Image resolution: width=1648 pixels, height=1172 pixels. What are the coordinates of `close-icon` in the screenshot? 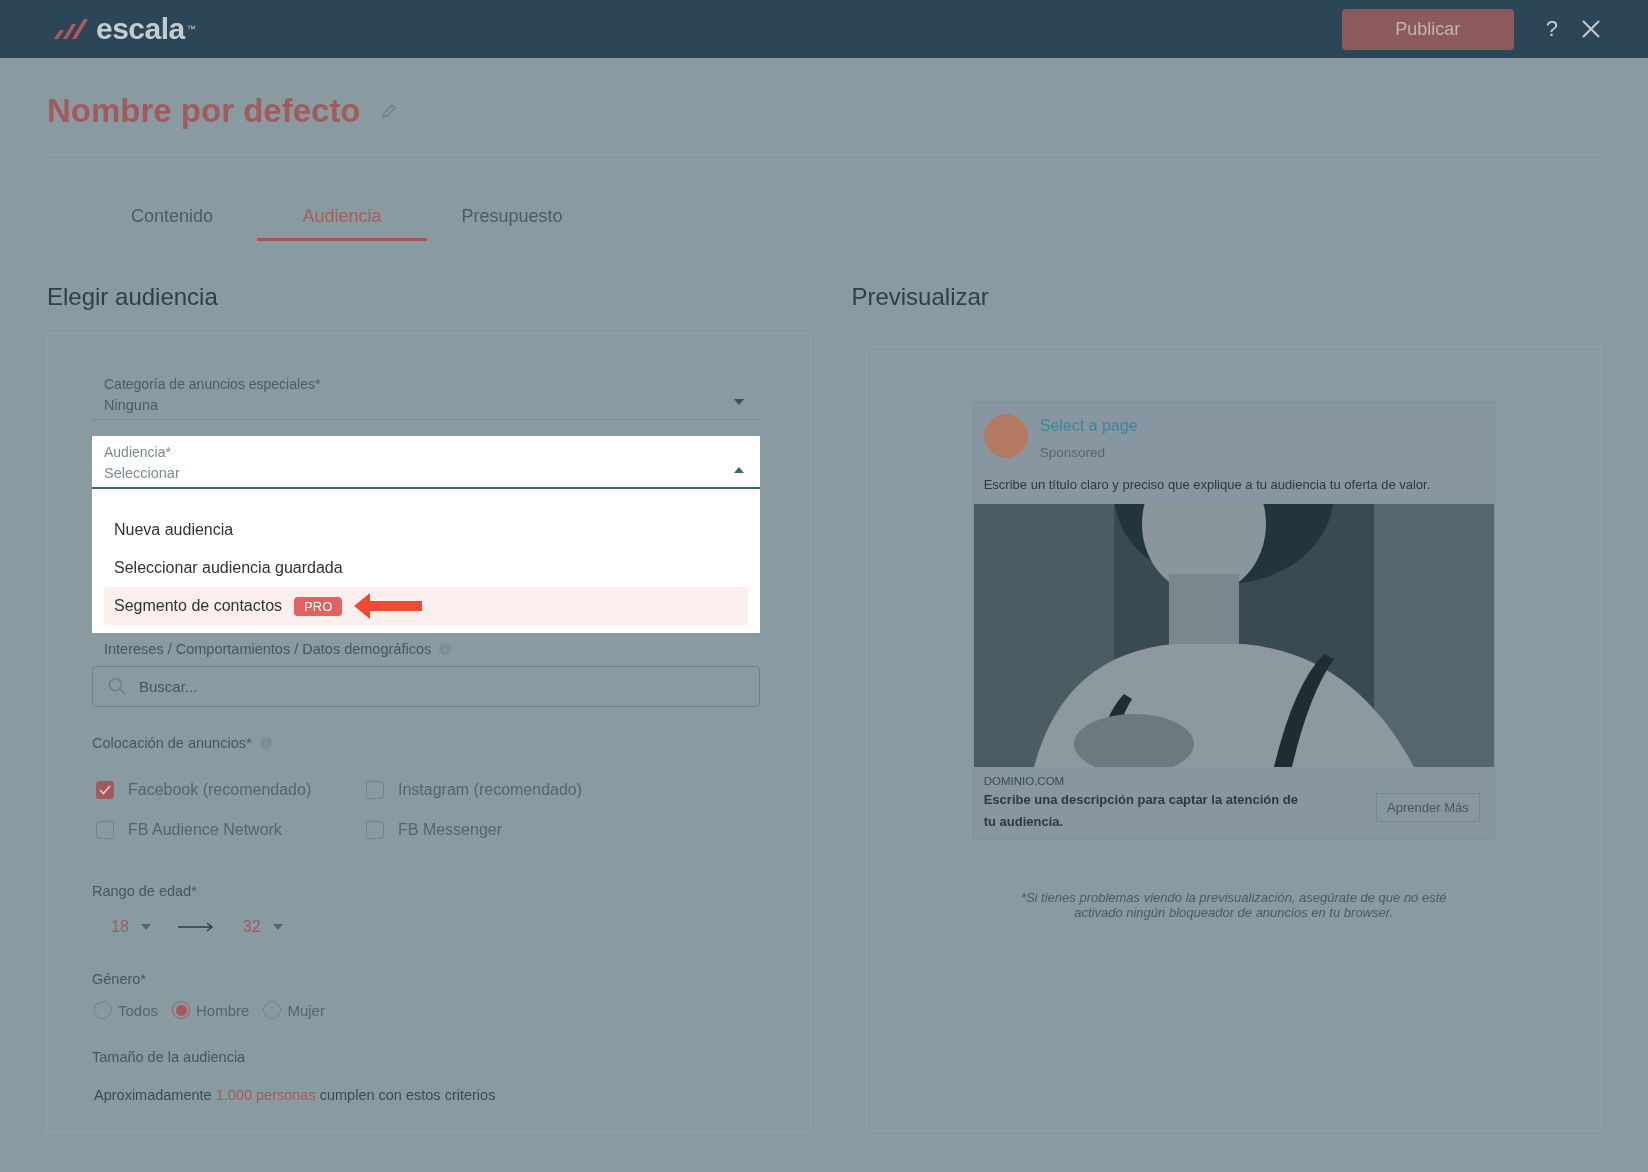 It's located at (1591, 29).